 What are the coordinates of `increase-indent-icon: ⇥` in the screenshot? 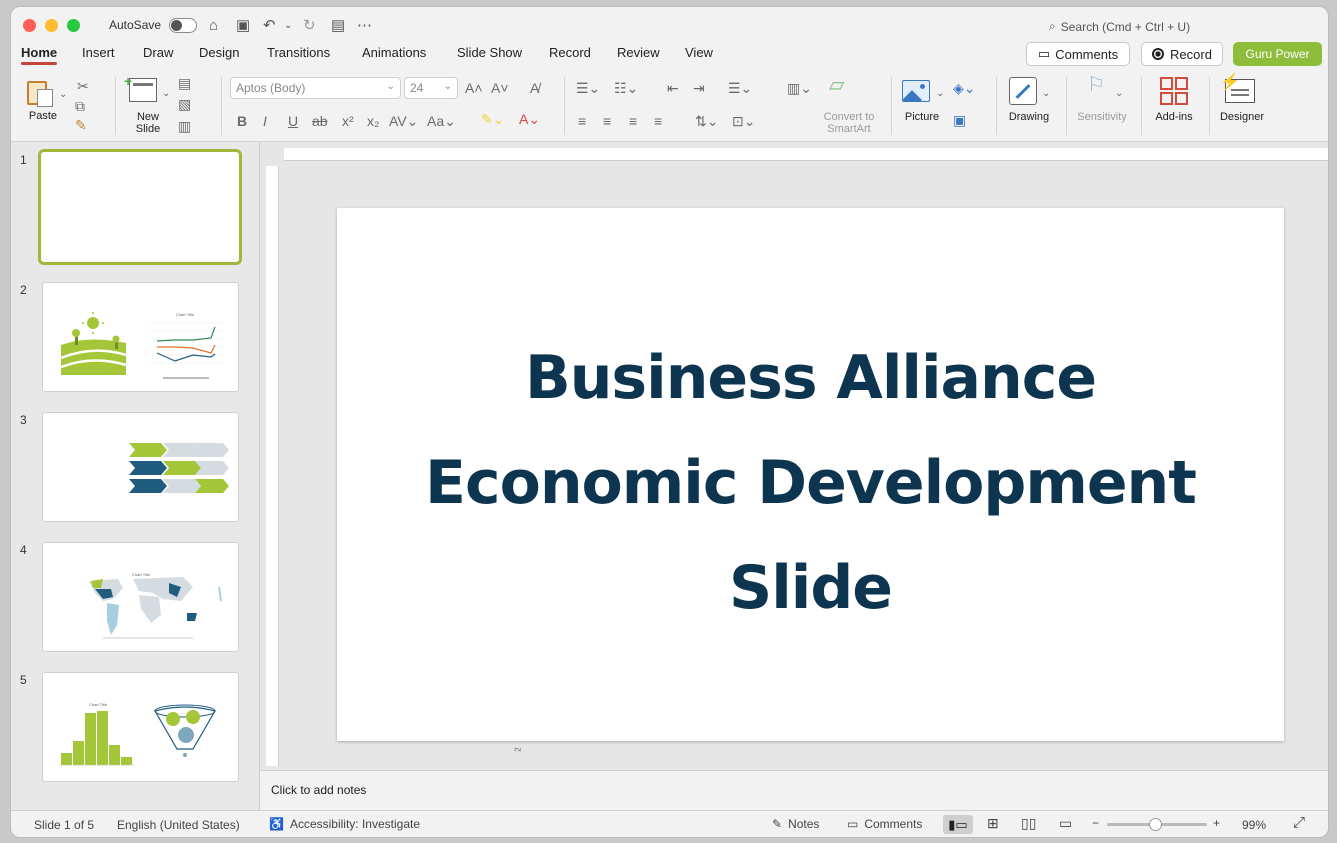 It's located at (699, 88).